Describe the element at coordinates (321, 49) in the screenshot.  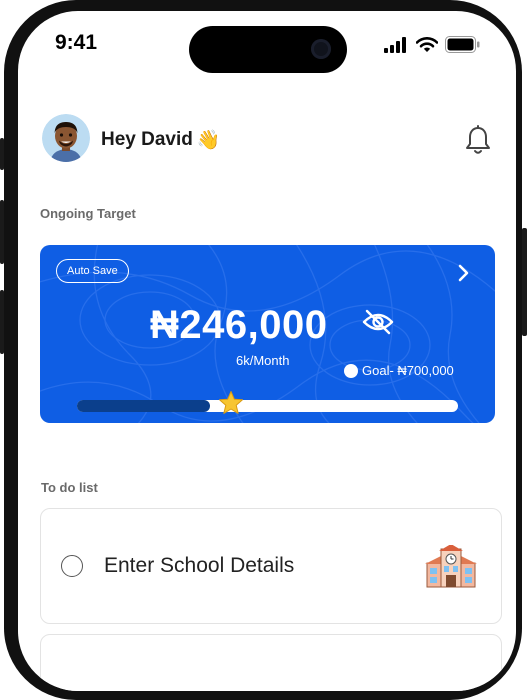
I see `front-camera` at that location.